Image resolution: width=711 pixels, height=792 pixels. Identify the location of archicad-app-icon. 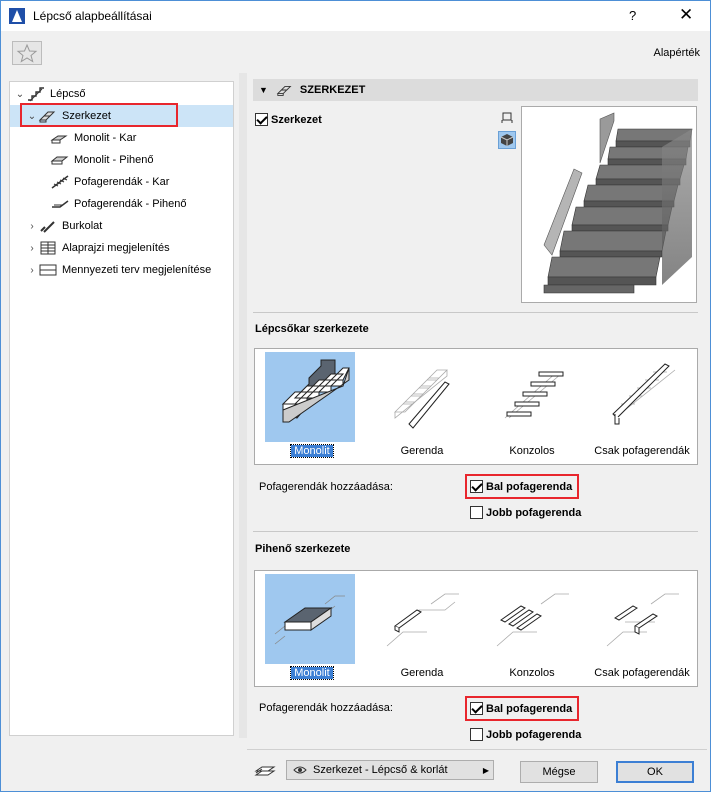
(17, 16).